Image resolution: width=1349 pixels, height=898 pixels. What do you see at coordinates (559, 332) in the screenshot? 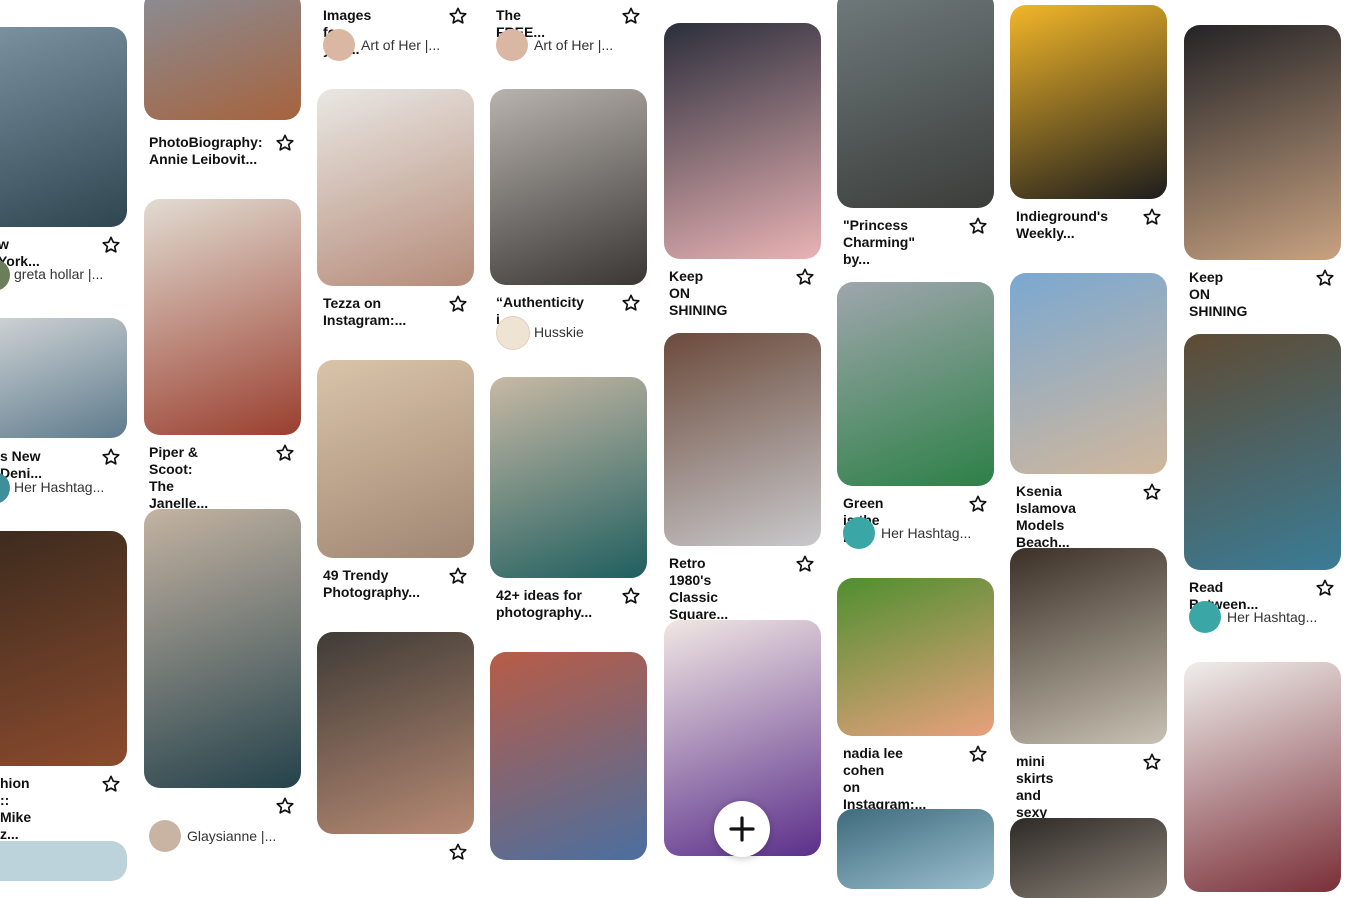
I see `pin-author: Husskie` at bounding box center [559, 332].